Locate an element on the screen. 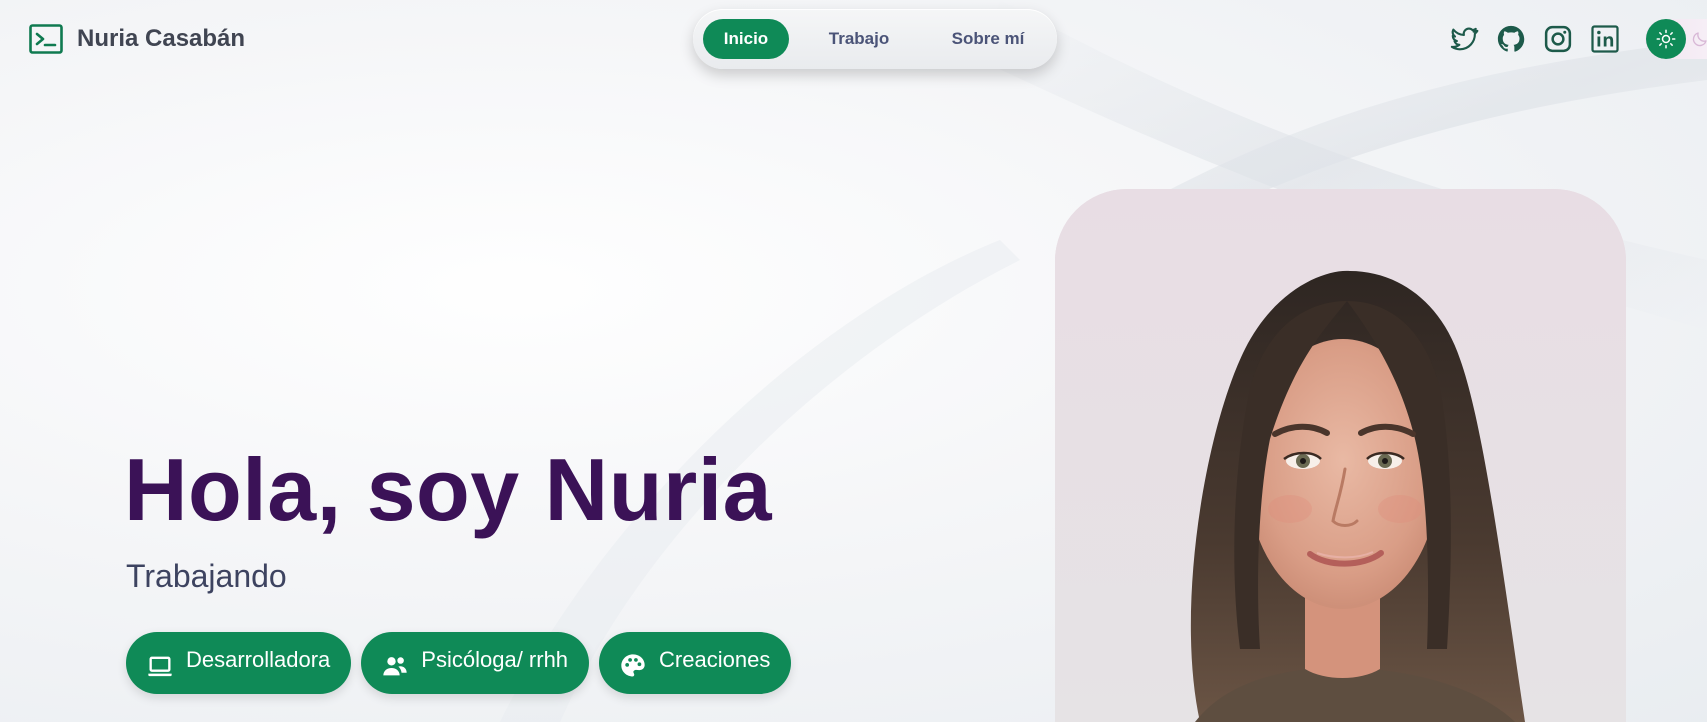 This screenshot has width=1707, height=722. chip-creaciones: Creaciones is located at coordinates (695, 663).